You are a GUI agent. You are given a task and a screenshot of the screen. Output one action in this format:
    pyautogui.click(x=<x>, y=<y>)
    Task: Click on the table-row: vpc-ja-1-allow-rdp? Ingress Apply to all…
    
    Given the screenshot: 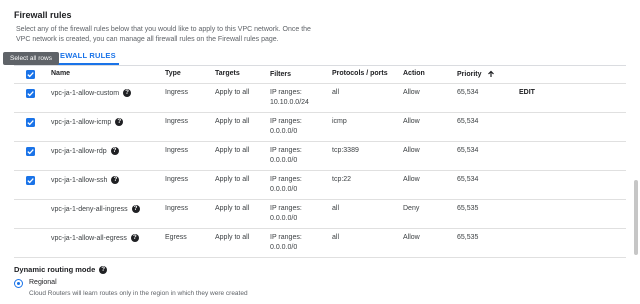 What is the action you would take?
    pyautogui.click(x=320, y=156)
    